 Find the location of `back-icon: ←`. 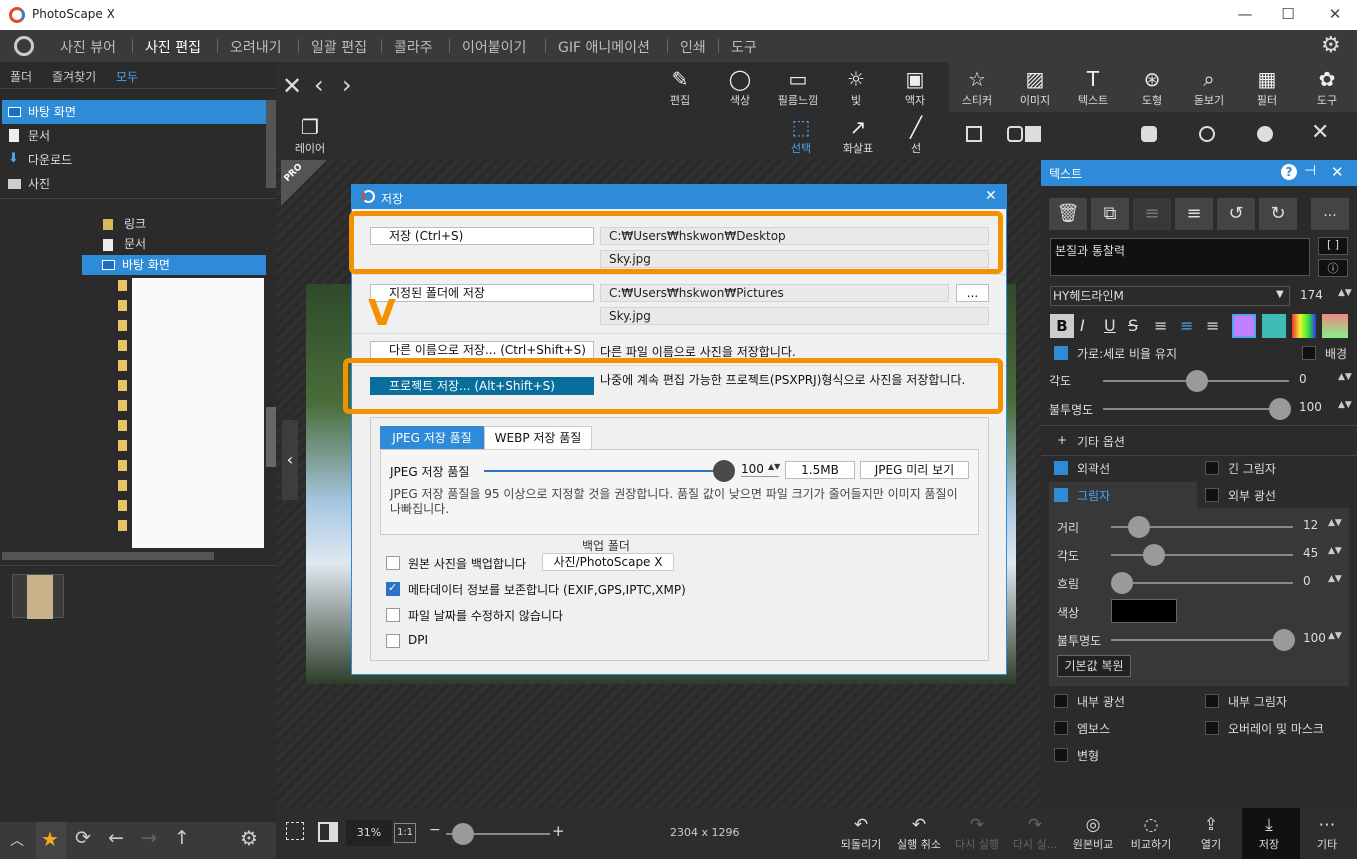

back-icon: ← is located at coordinates (116, 838).